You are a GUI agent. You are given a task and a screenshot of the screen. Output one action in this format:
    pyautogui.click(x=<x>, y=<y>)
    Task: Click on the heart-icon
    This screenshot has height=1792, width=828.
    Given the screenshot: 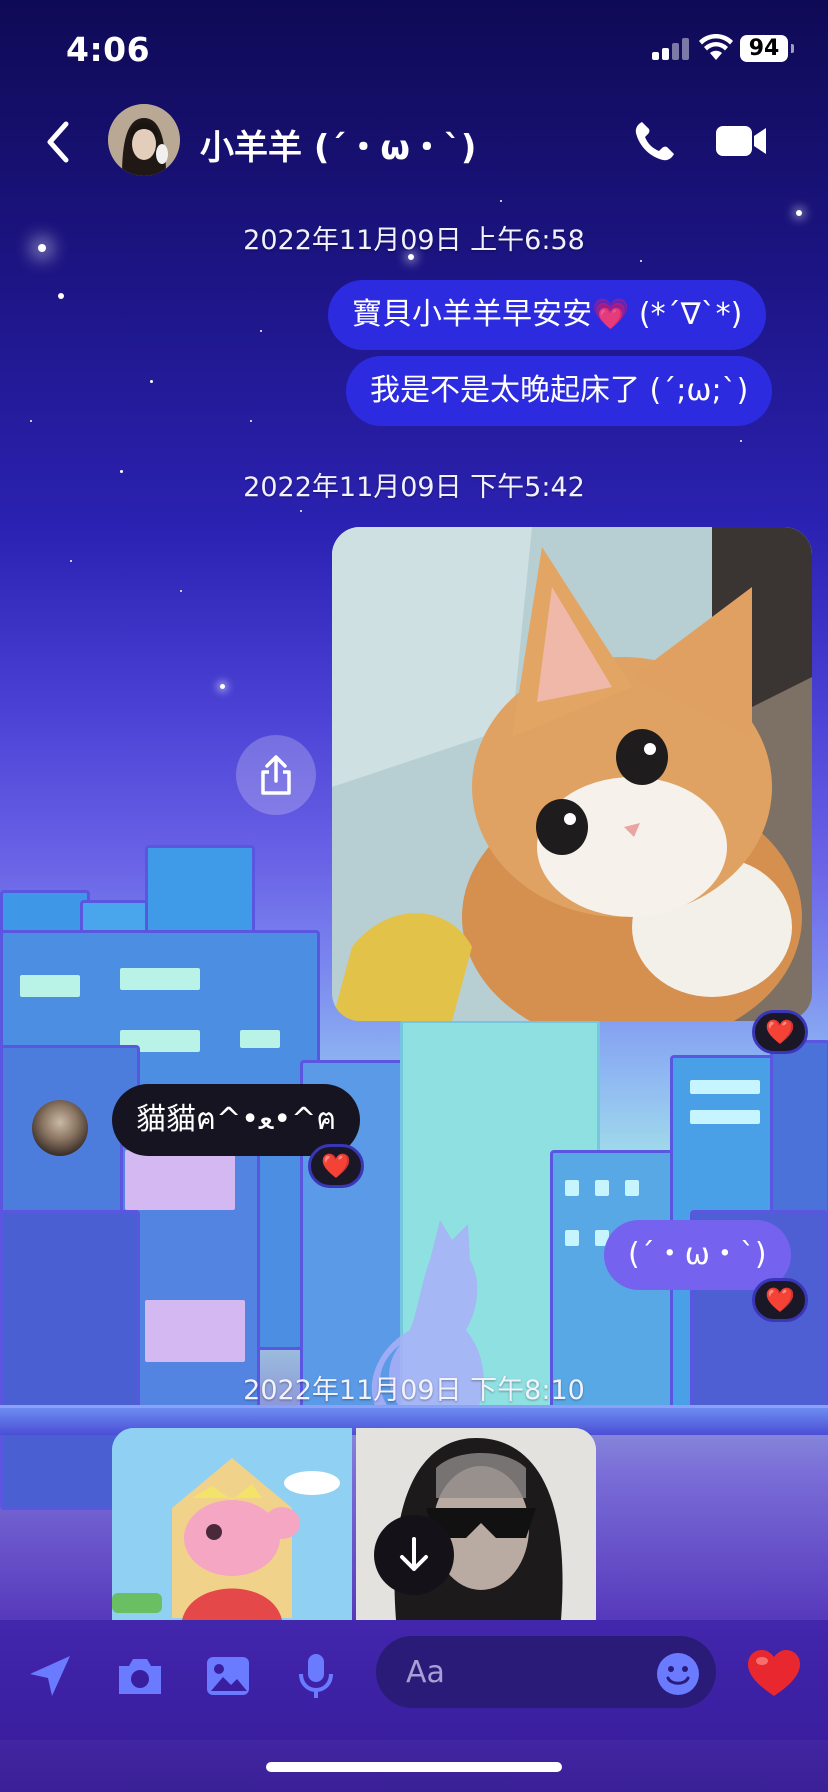 What is the action you would take?
    pyautogui.click(x=774, y=1674)
    